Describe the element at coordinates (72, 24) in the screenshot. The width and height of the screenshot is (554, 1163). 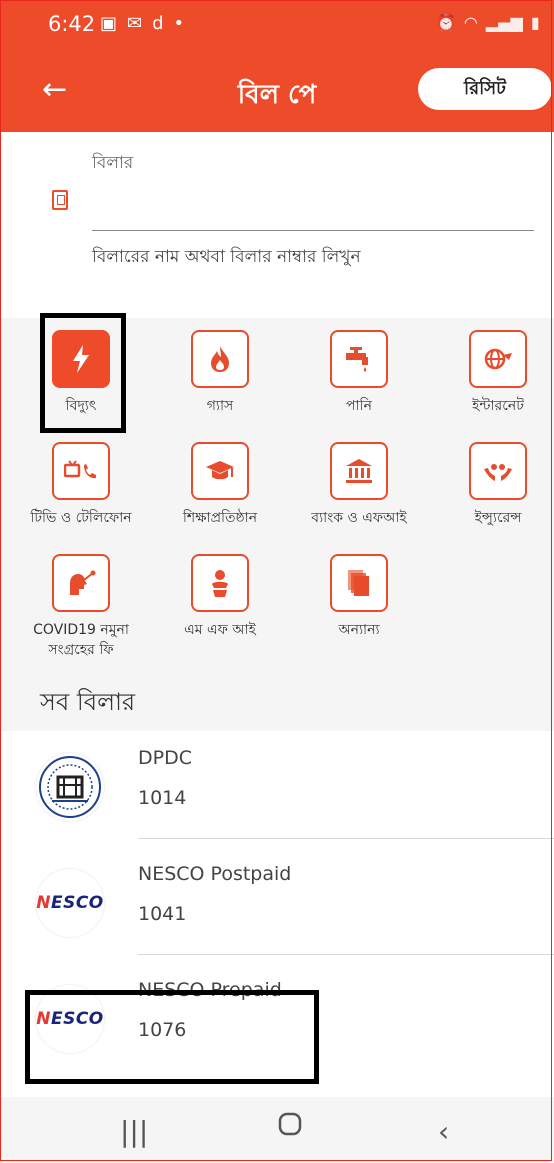
I see `status-time: 6:42` at that location.